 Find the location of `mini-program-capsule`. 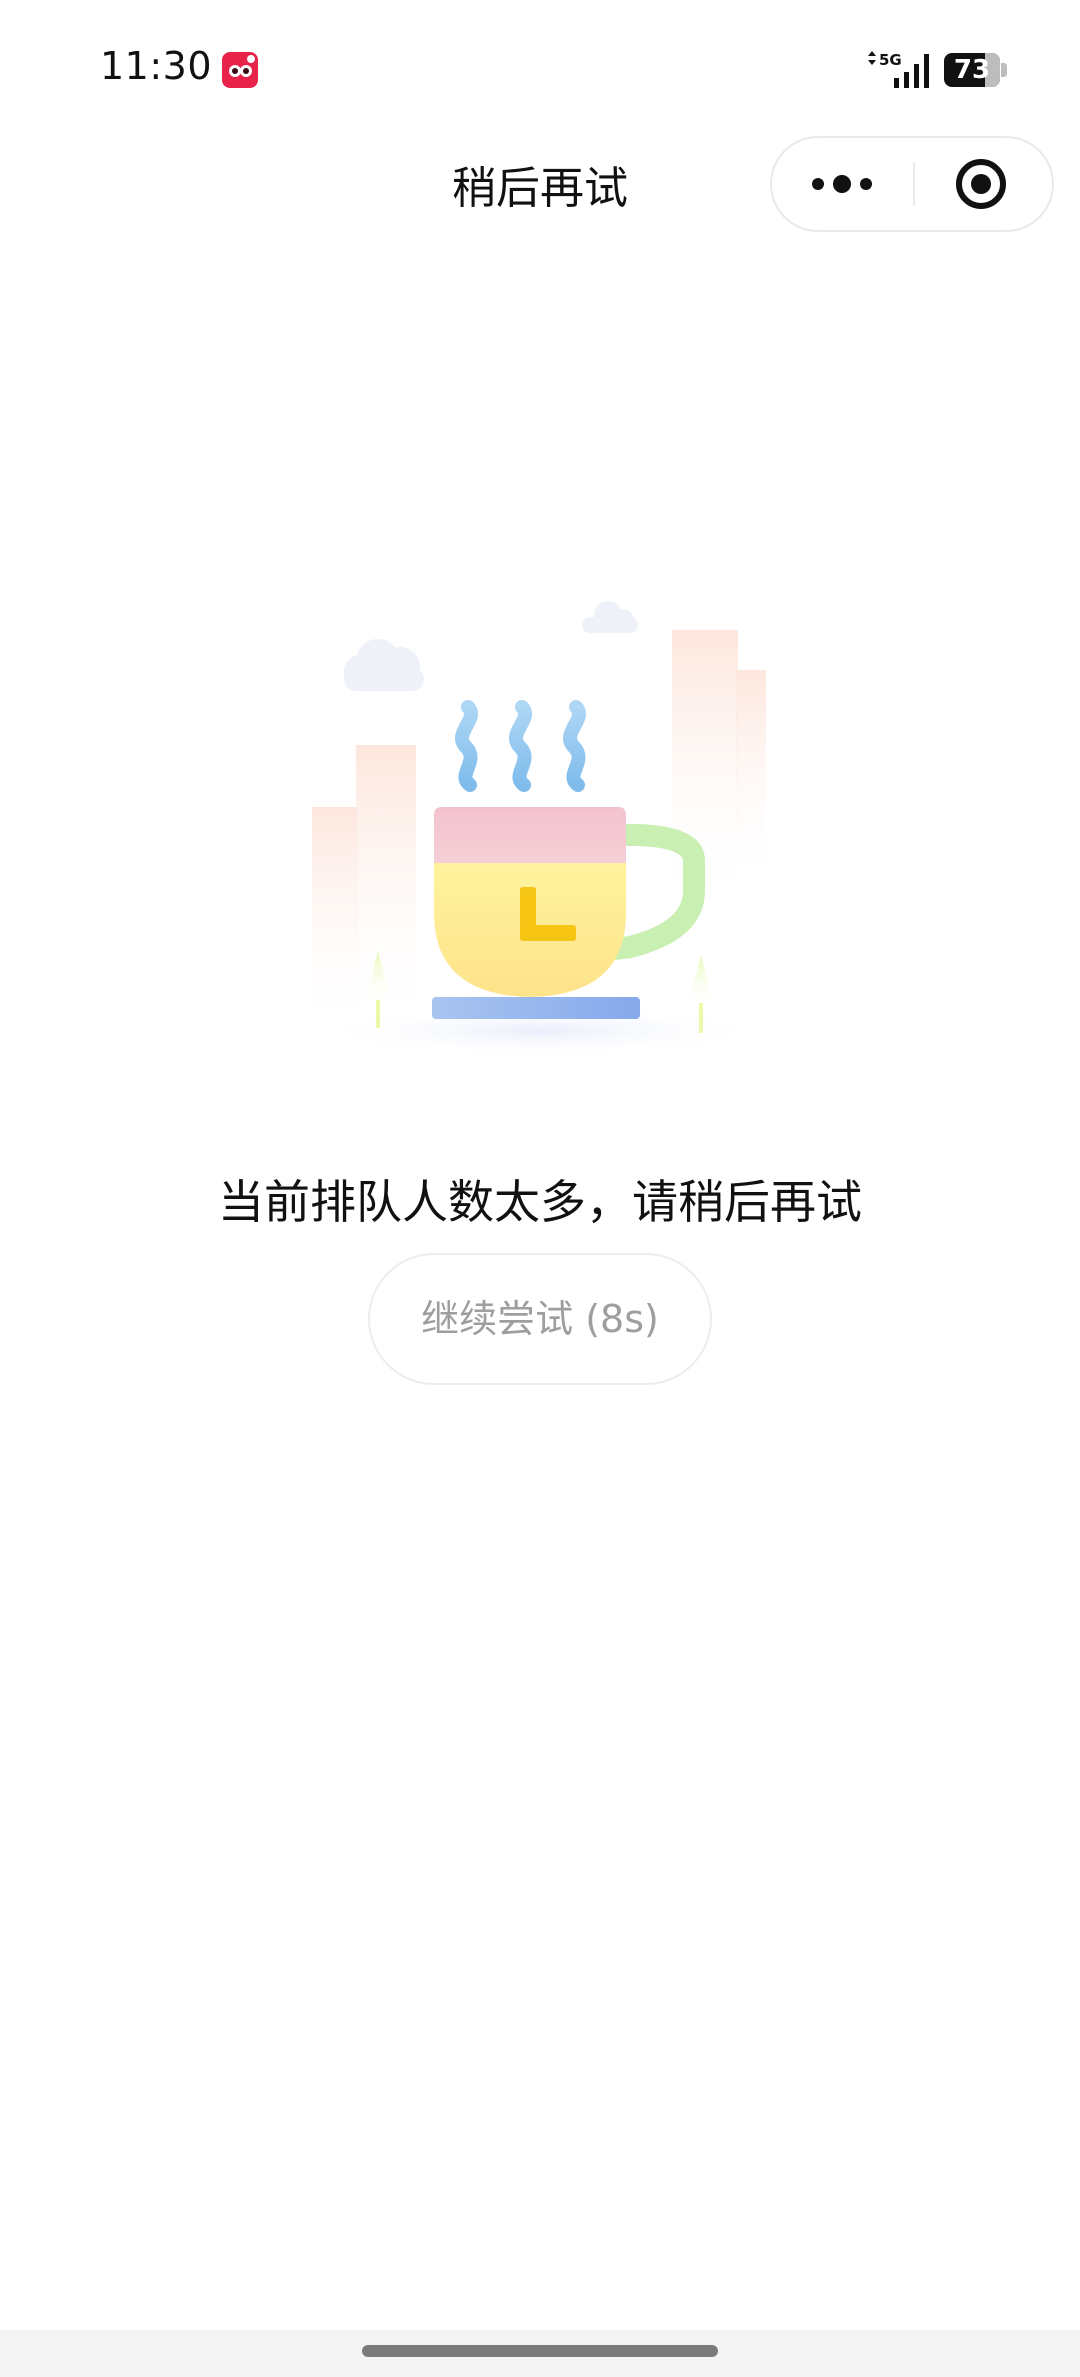

mini-program-capsule is located at coordinates (912, 184).